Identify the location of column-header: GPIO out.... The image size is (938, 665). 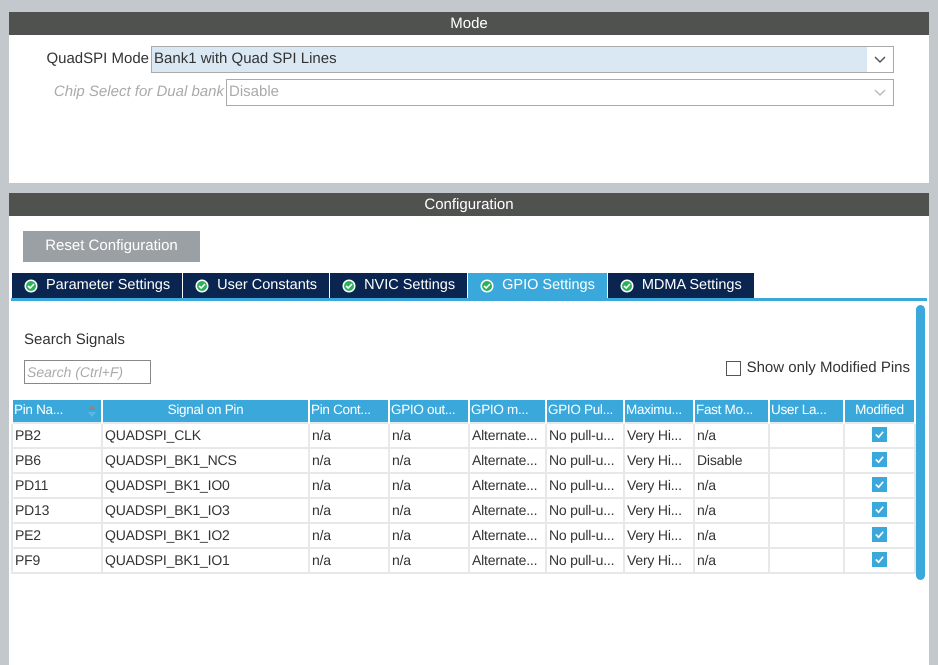
(429, 411).